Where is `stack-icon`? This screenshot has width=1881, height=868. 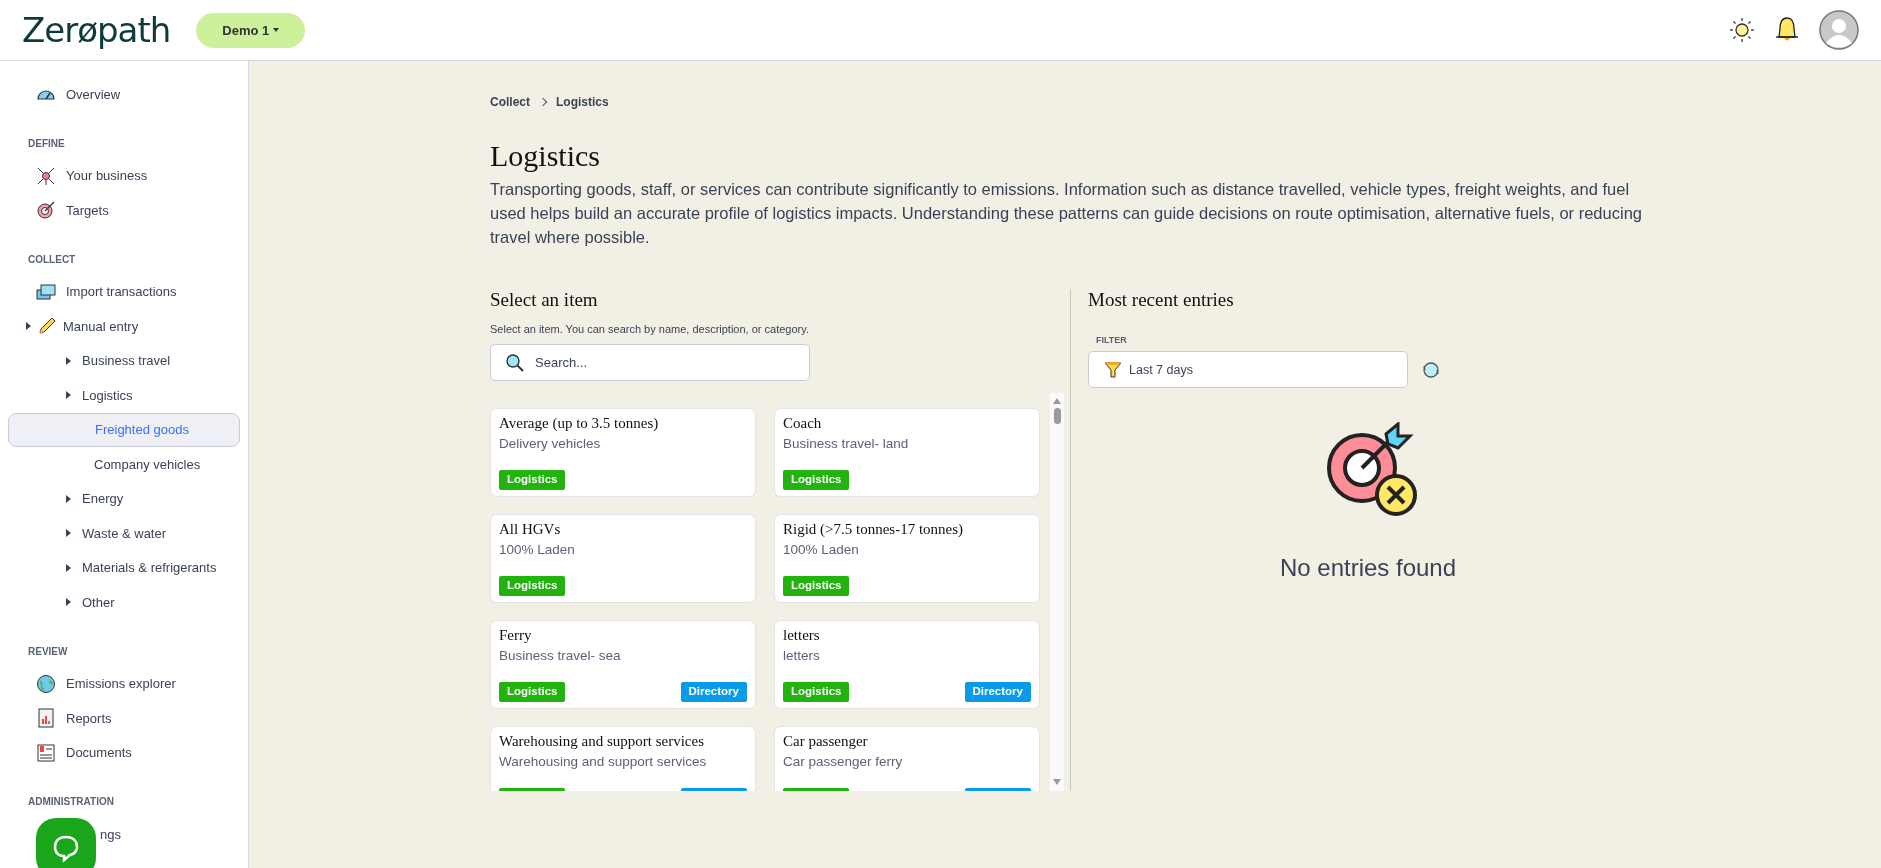 stack-icon is located at coordinates (46, 291).